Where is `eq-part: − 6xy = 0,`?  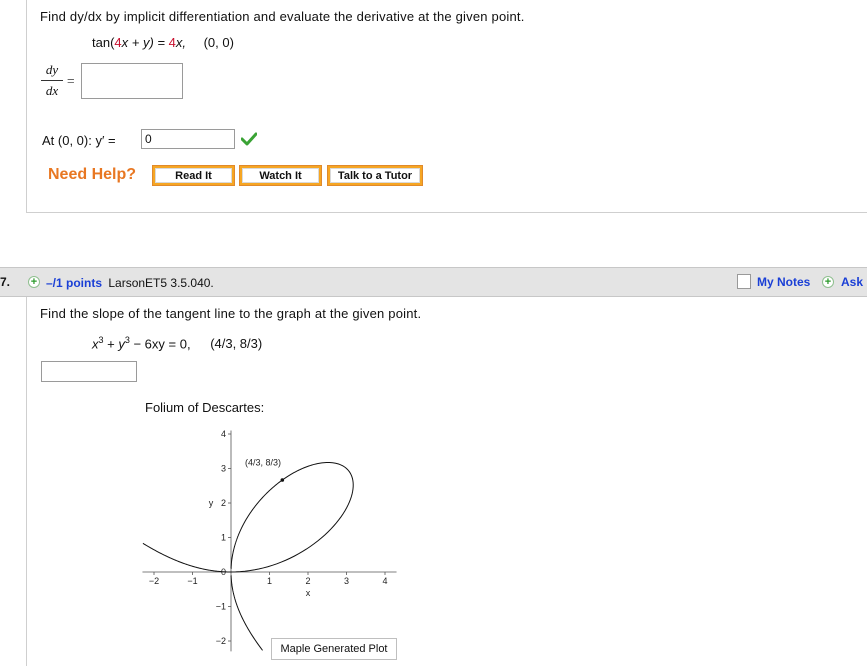
eq-part: − 6xy = 0, is located at coordinates (160, 344).